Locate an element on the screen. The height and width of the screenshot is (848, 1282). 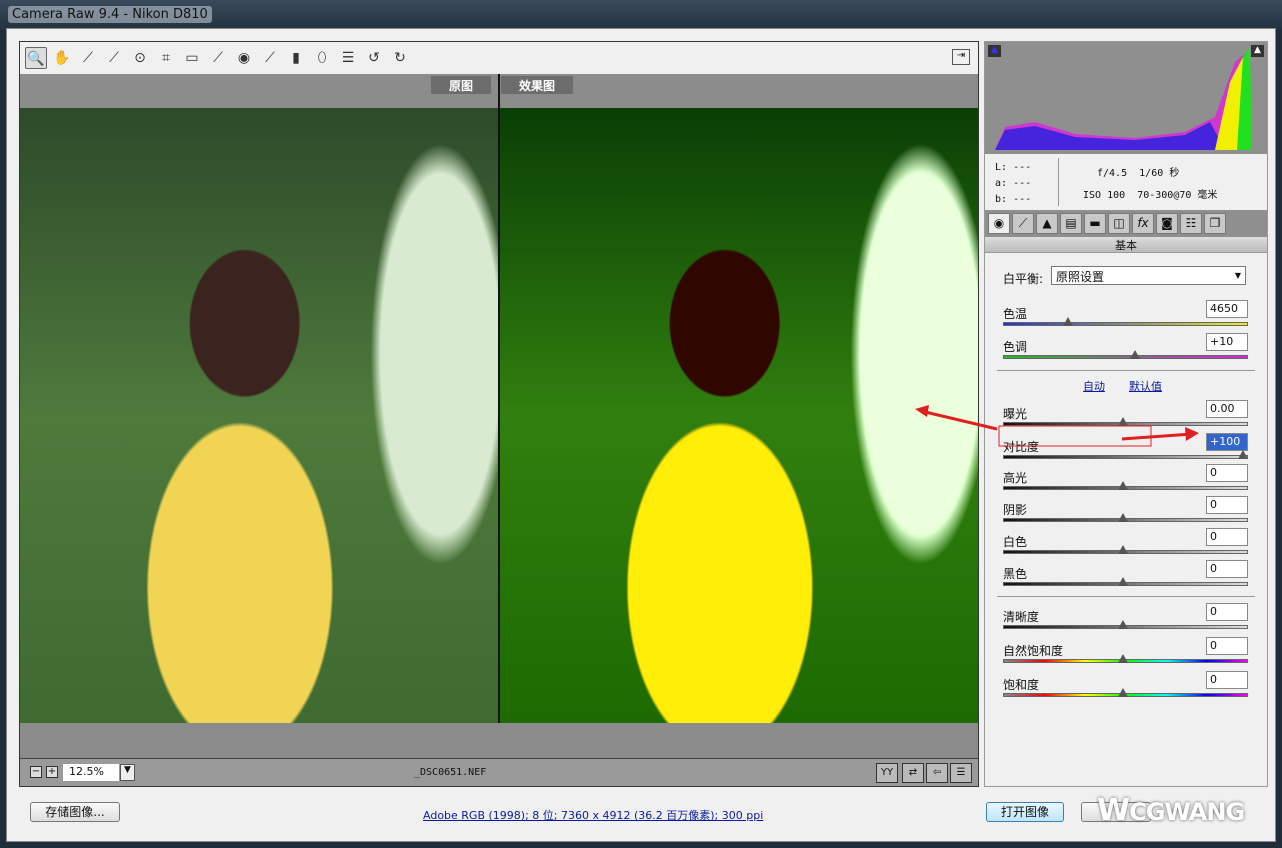
tab-snapshots: ❐ is located at coordinates (1215, 223).